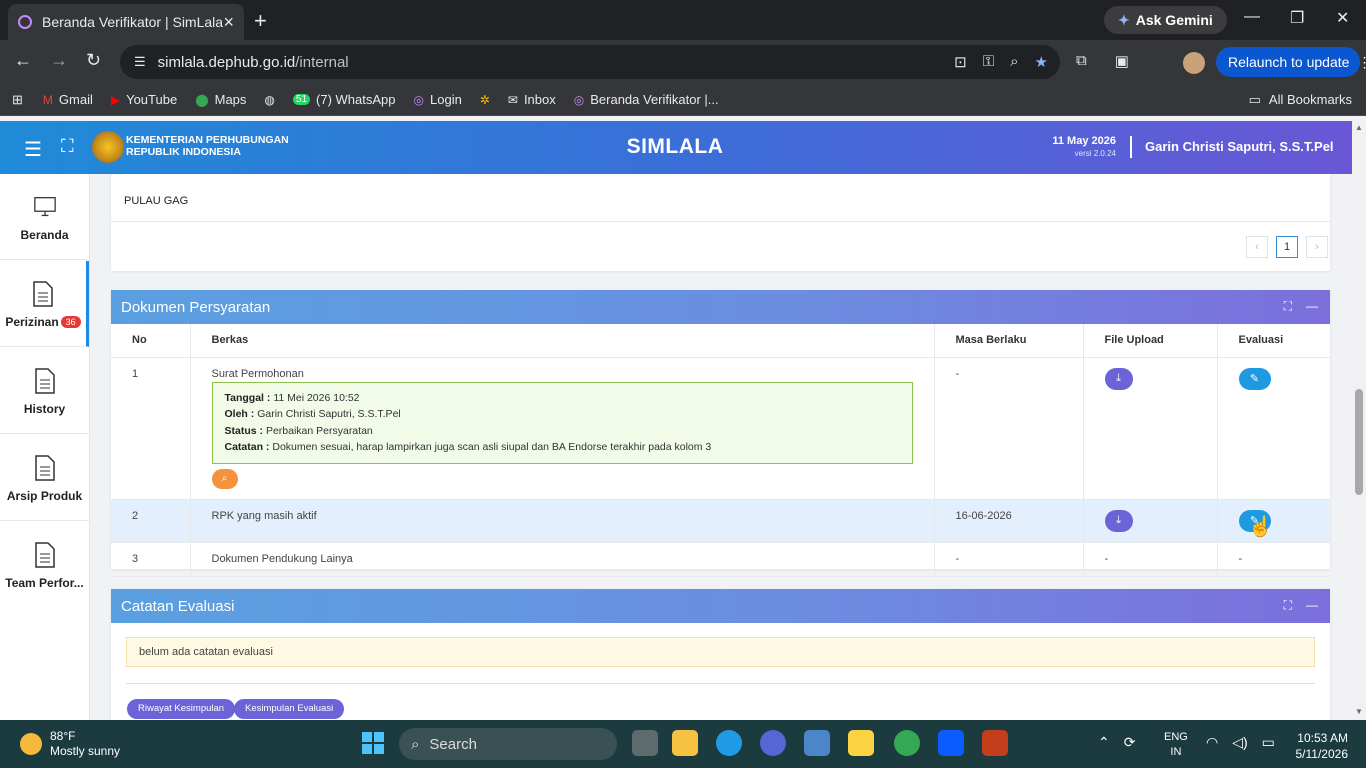 The image size is (1366, 768). I want to click on user-name: Garin Christi Saputri, S.S.T.Pel, so click(1239, 146).